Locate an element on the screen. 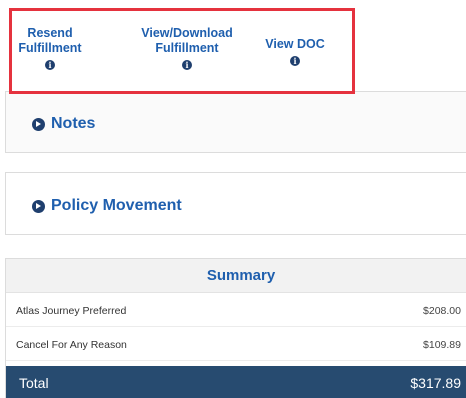 Image resolution: width=466 pixels, height=398 pixels. view-doc-label: View DOC is located at coordinates (295, 44).